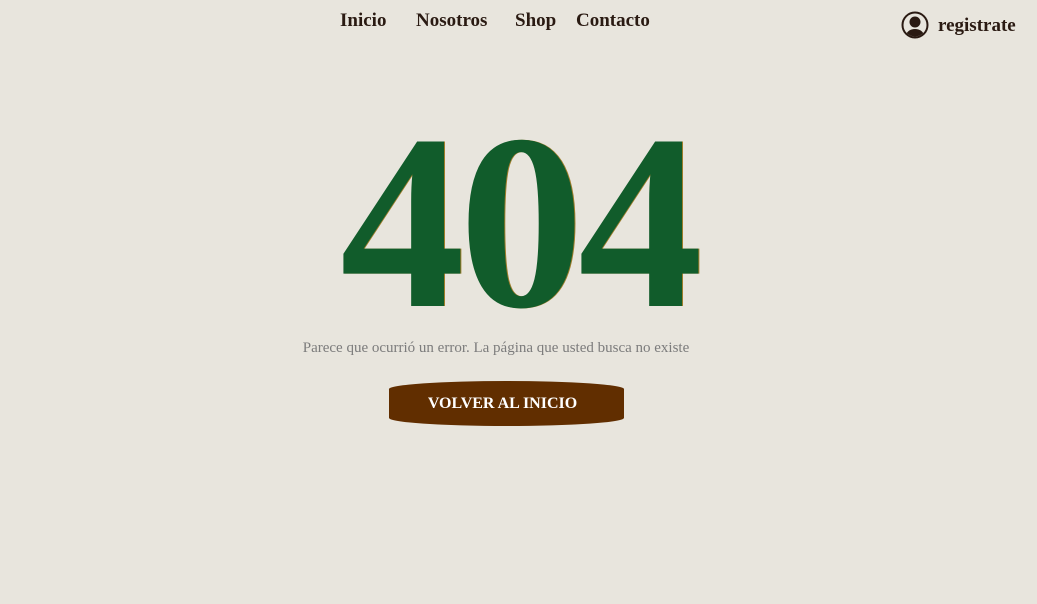  Describe the element at coordinates (535, 21) in the screenshot. I see `nav-link-shop: Shop` at that location.